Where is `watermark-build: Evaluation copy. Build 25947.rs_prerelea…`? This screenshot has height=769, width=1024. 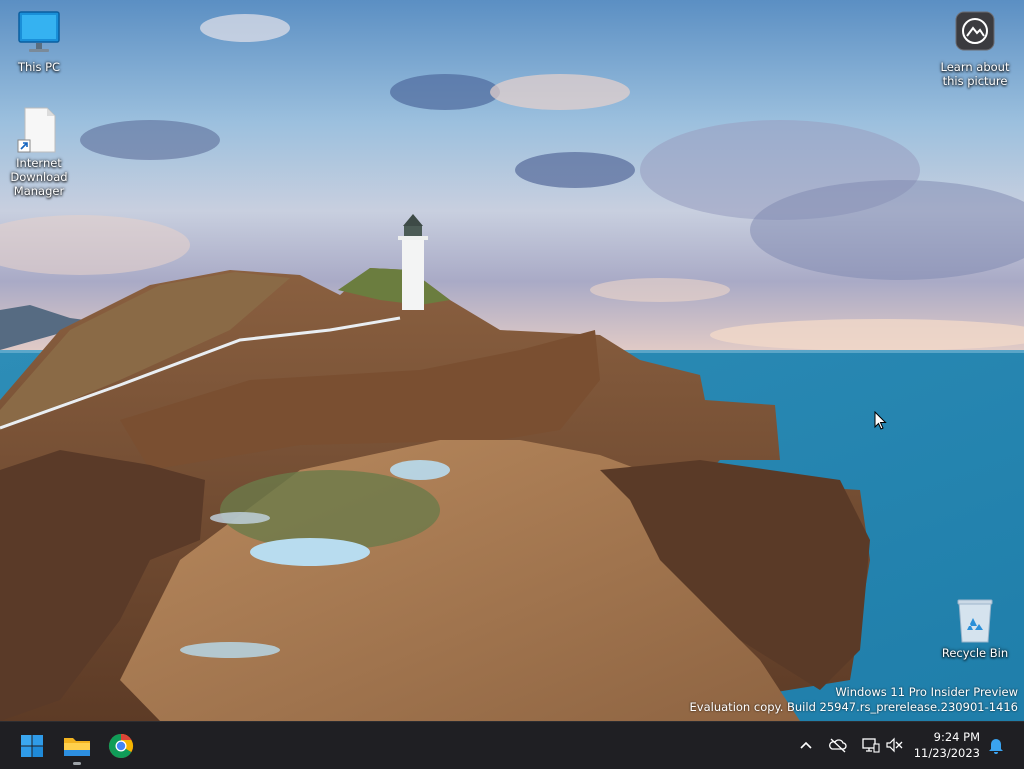
watermark-build: Evaluation copy. Build 25947.rs_prerelea… is located at coordinates (853, 707).